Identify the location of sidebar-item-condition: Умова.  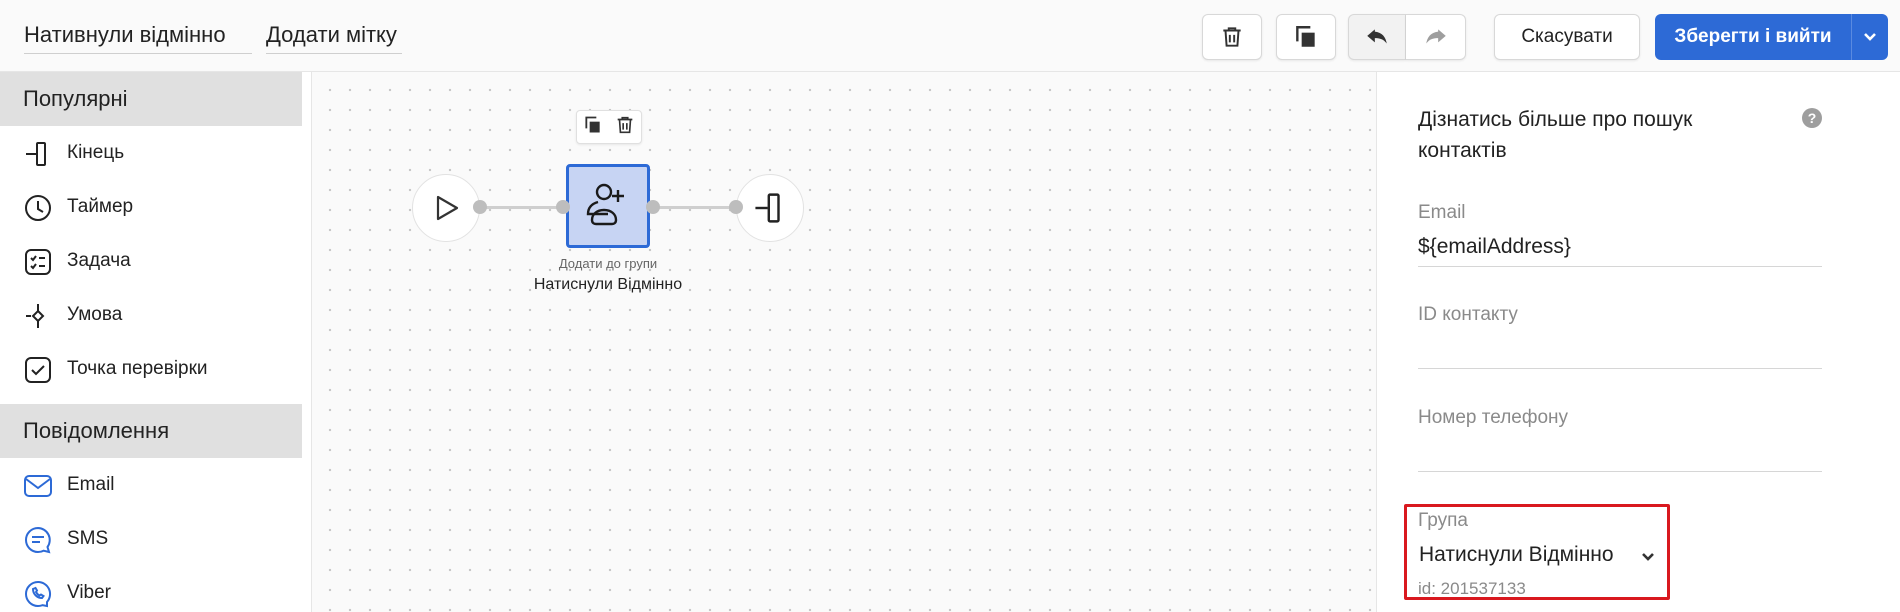
(151, 315).